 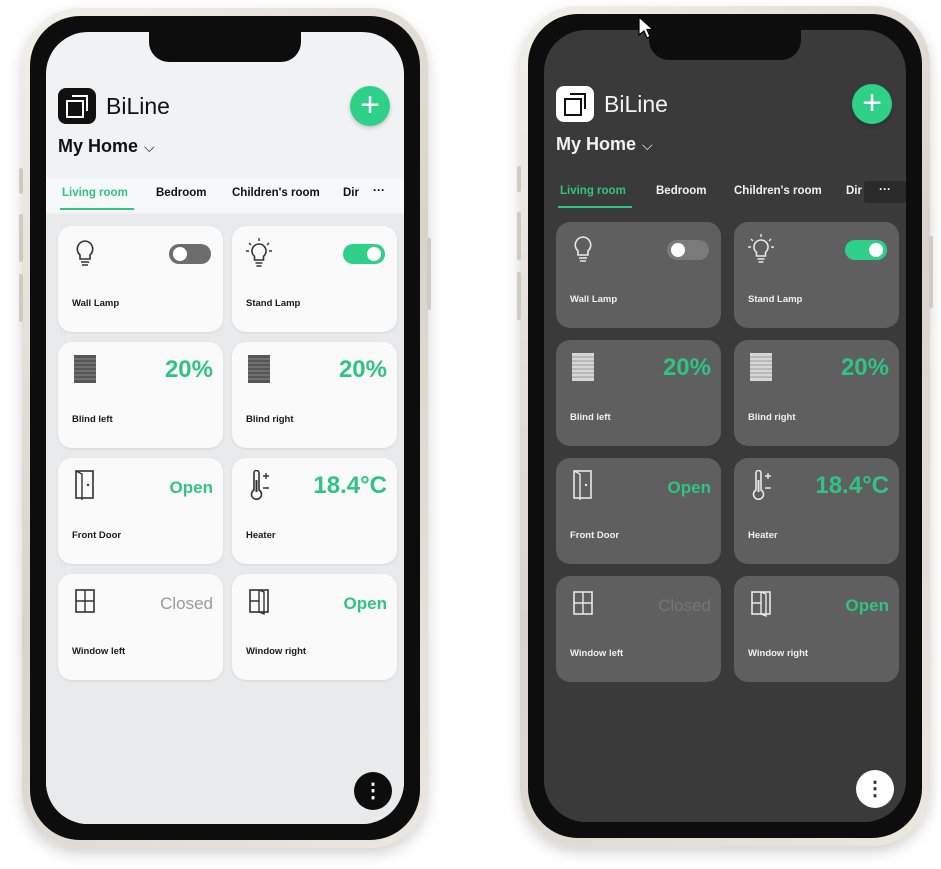 I want to click on window-icon, so click(x=583, y=603).